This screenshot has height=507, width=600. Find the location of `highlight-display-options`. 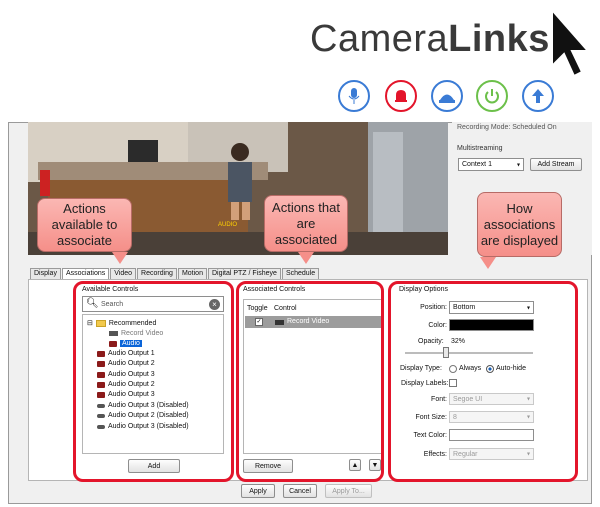

highlight-display-options is located at coordinates (483, 381).